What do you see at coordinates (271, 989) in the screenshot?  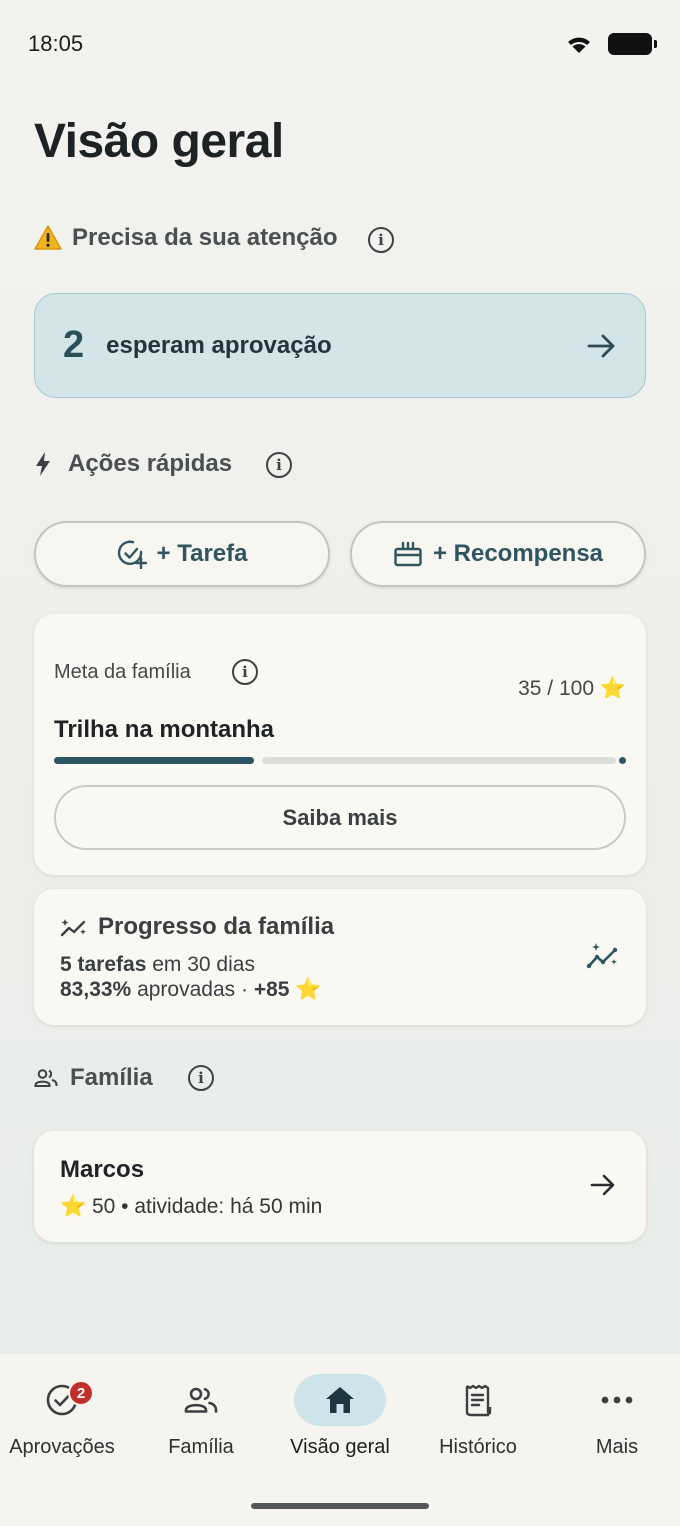 I see `points-earned: +85` at bounding box center [271, 989].